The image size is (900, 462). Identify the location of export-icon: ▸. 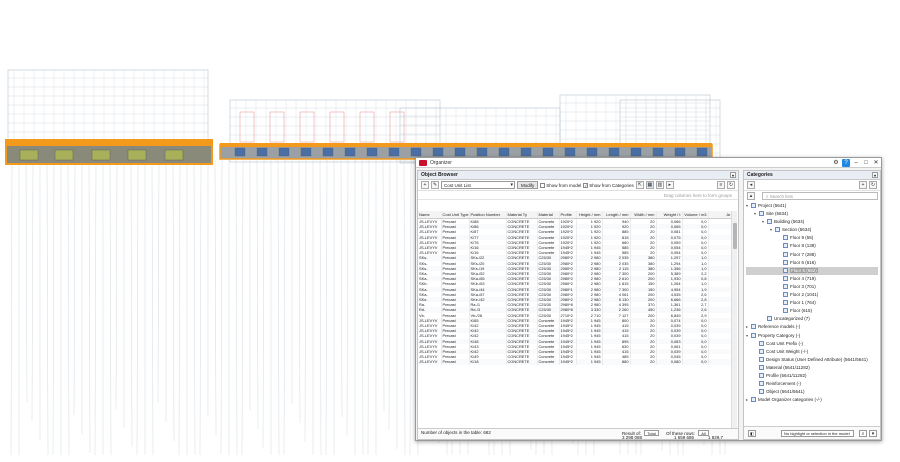
(669, 185).